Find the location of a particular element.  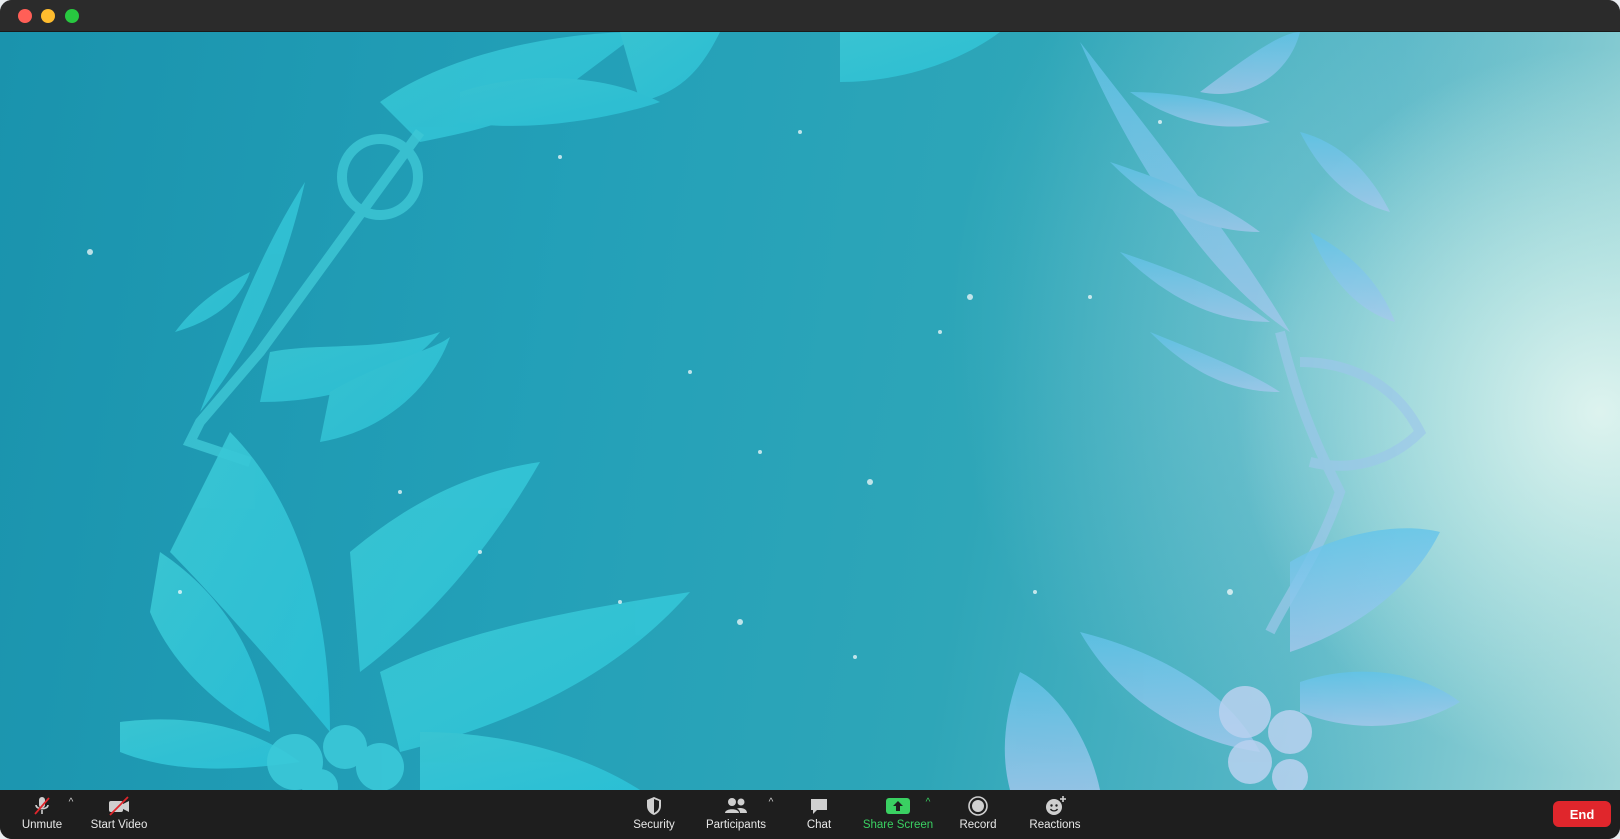

maximize-window-button is located at coordinates (72, 16).